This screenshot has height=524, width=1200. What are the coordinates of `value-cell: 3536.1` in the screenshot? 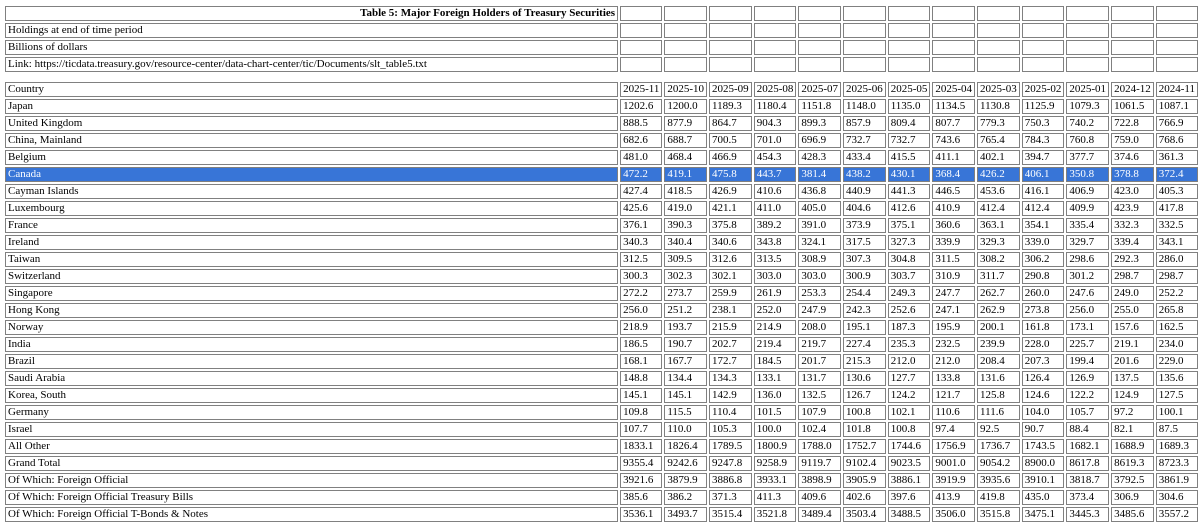 It's located at (641, 514).